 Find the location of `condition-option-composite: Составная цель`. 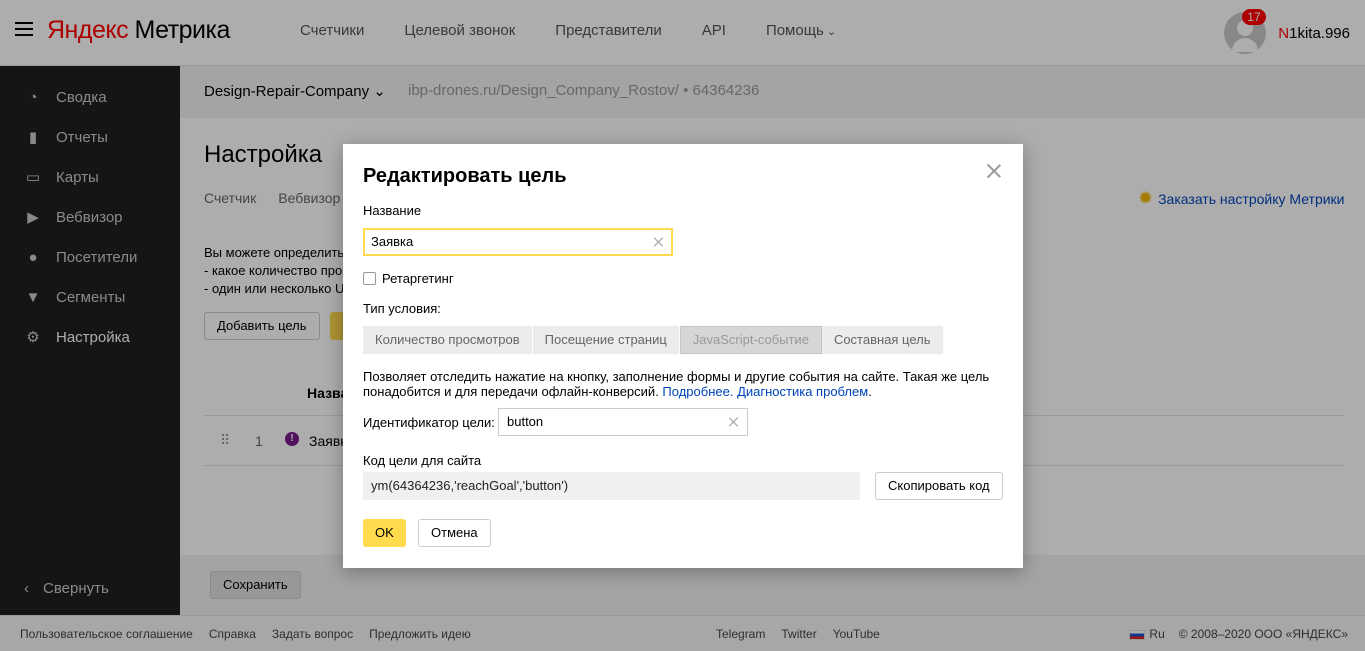

condition-option-composite: Составная цель is located at coordinates (882, 340).